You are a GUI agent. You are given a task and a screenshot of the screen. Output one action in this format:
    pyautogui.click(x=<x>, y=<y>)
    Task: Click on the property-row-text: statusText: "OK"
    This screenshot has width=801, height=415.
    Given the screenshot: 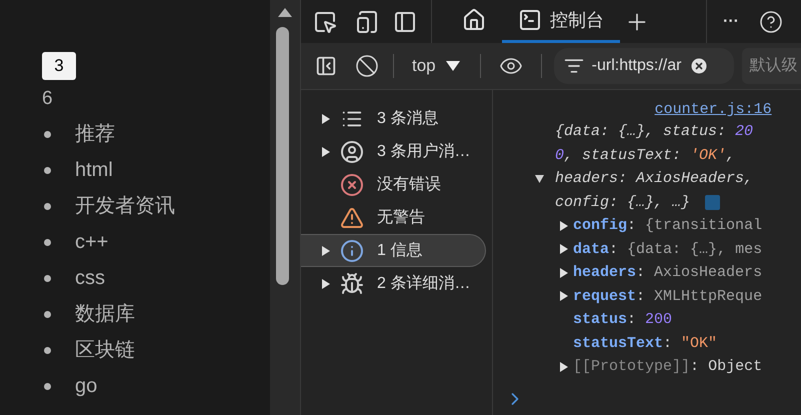 What is the action you would take?
    pyautogui.click(x=645, y=344)
    